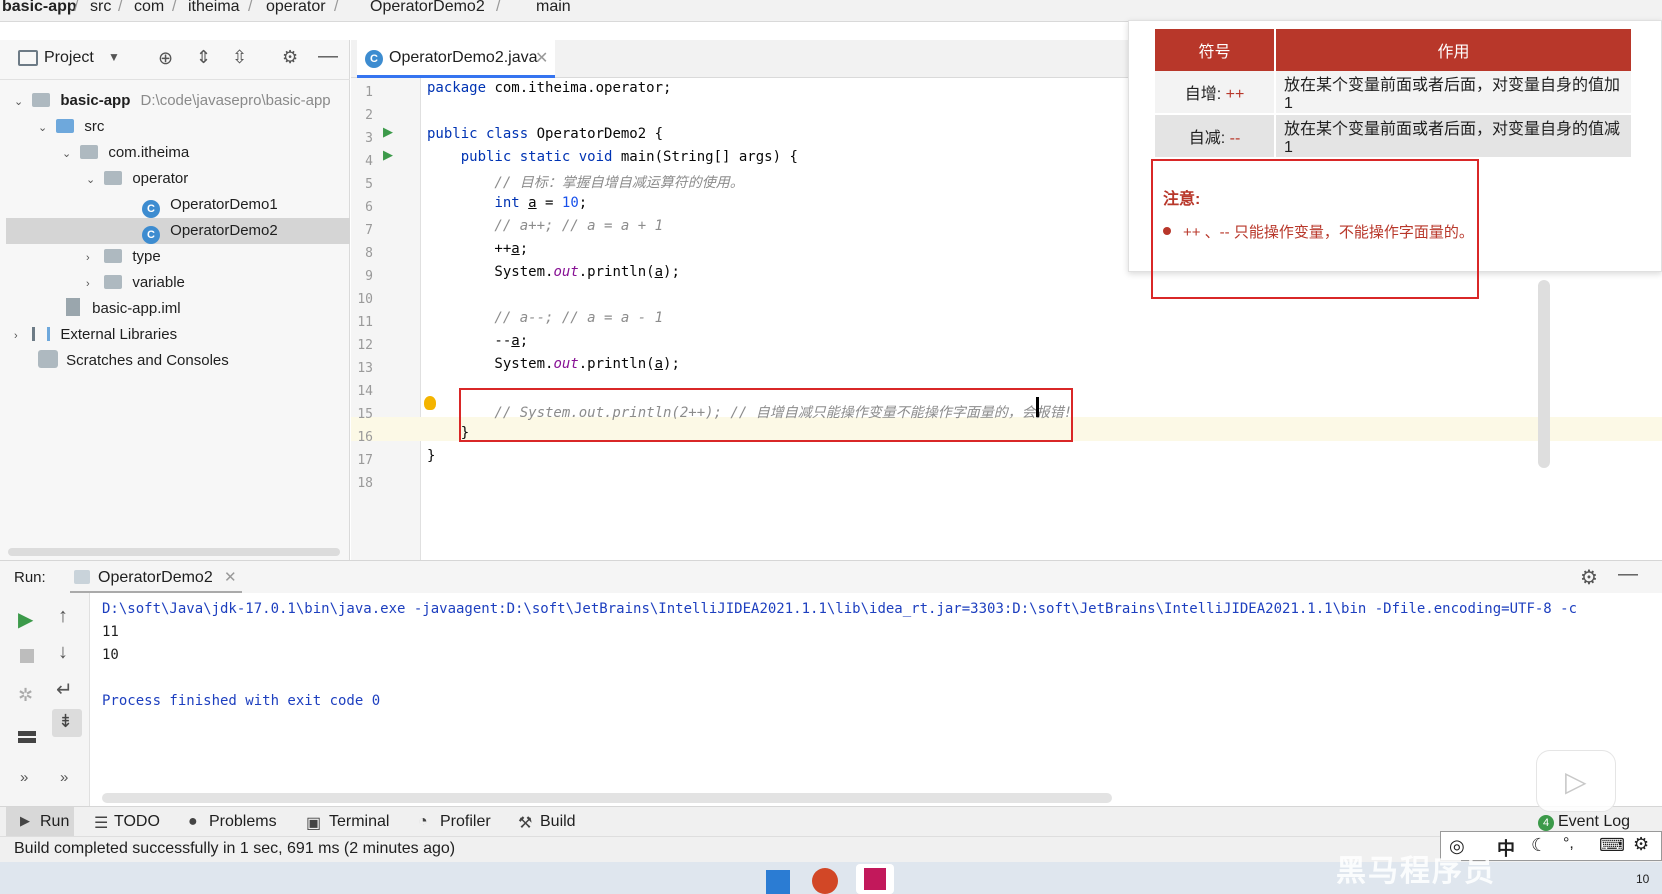 The image size is (1662, 894). What do you see at coordinates (825, 881) in the screenshot?
I see `powerpoint-icon` at bounding box center [825, 881].